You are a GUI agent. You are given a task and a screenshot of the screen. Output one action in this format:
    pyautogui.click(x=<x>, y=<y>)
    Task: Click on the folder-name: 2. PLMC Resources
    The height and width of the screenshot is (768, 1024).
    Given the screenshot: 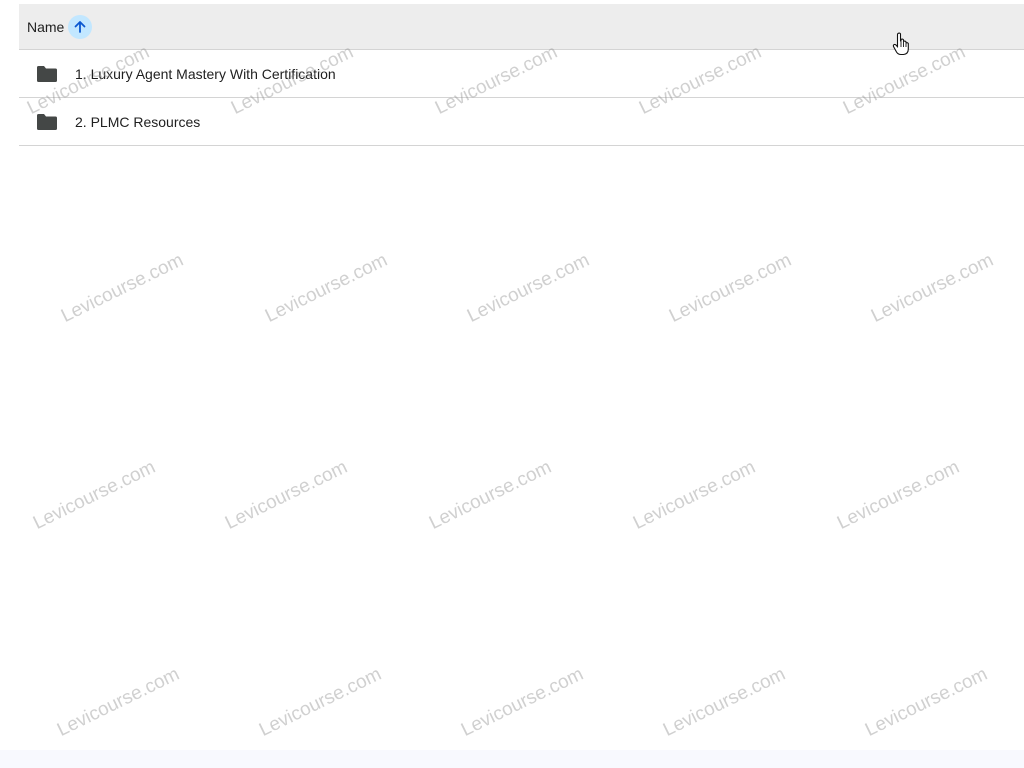 What is the action you would take?
    pyautogui.click(x=138, y=121)
    